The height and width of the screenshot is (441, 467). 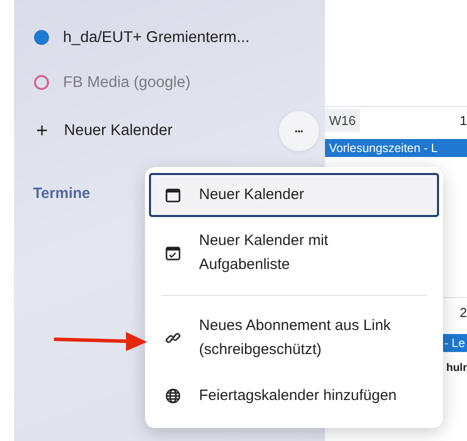 What do you see at coordinates (61, 193) in the screenshot?
I see `section-title: Termine` at bounding box center [61, 193].